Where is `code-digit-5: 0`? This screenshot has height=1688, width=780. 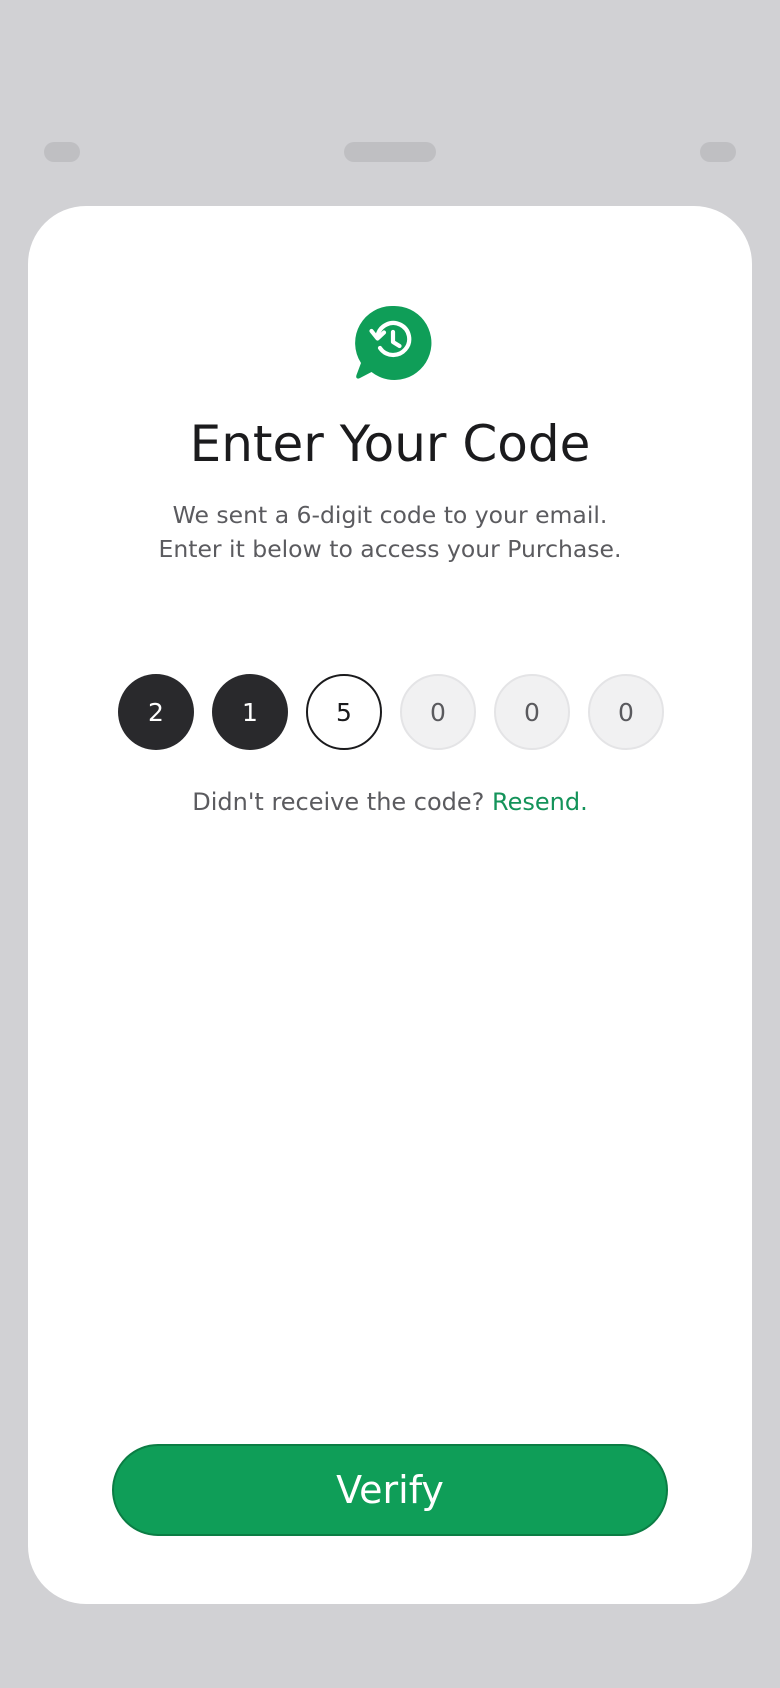
code-digit-5: 0 is located at coordinates (532, 712).